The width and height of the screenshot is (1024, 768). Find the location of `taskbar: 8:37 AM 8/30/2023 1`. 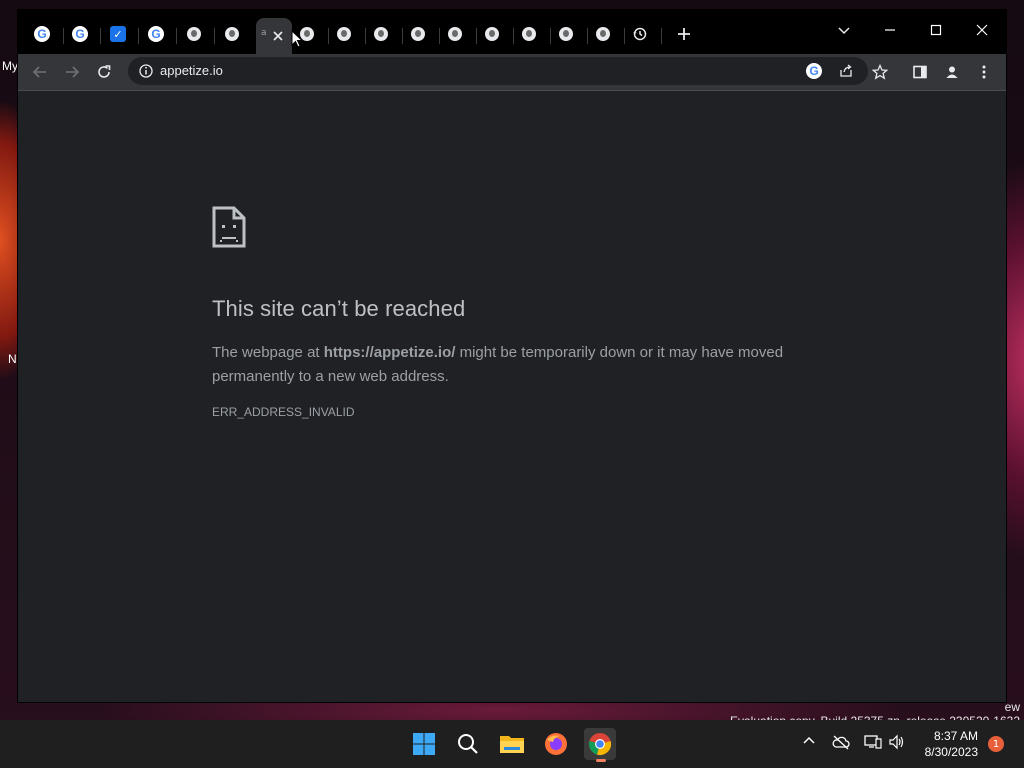

taskbar: 8:37 AM 8/30/2023 1 is located at coordinates (512, 744).